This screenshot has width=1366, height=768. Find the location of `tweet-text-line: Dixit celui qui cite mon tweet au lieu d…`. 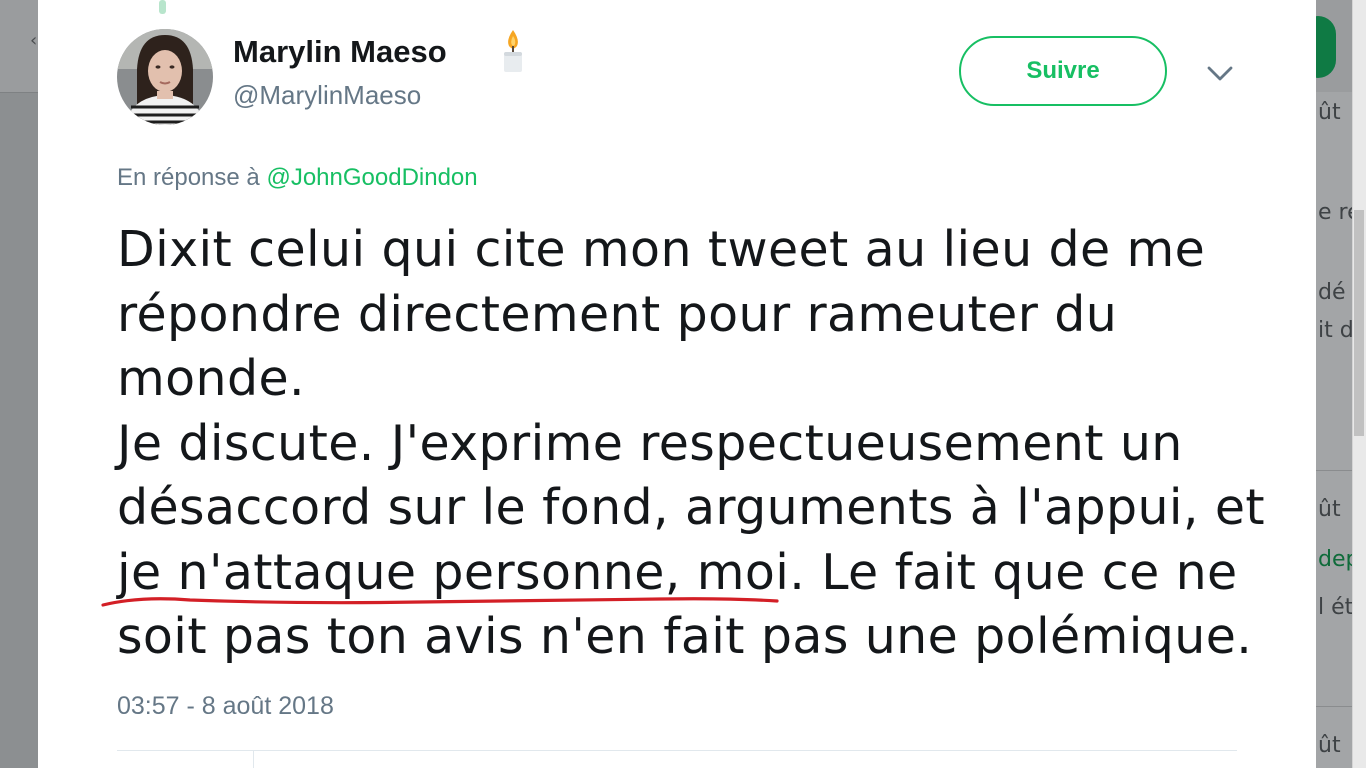

tweet-text-line: Dixit celui qui cite mon tweet au lieu d… is located at coordinates (661, 249).